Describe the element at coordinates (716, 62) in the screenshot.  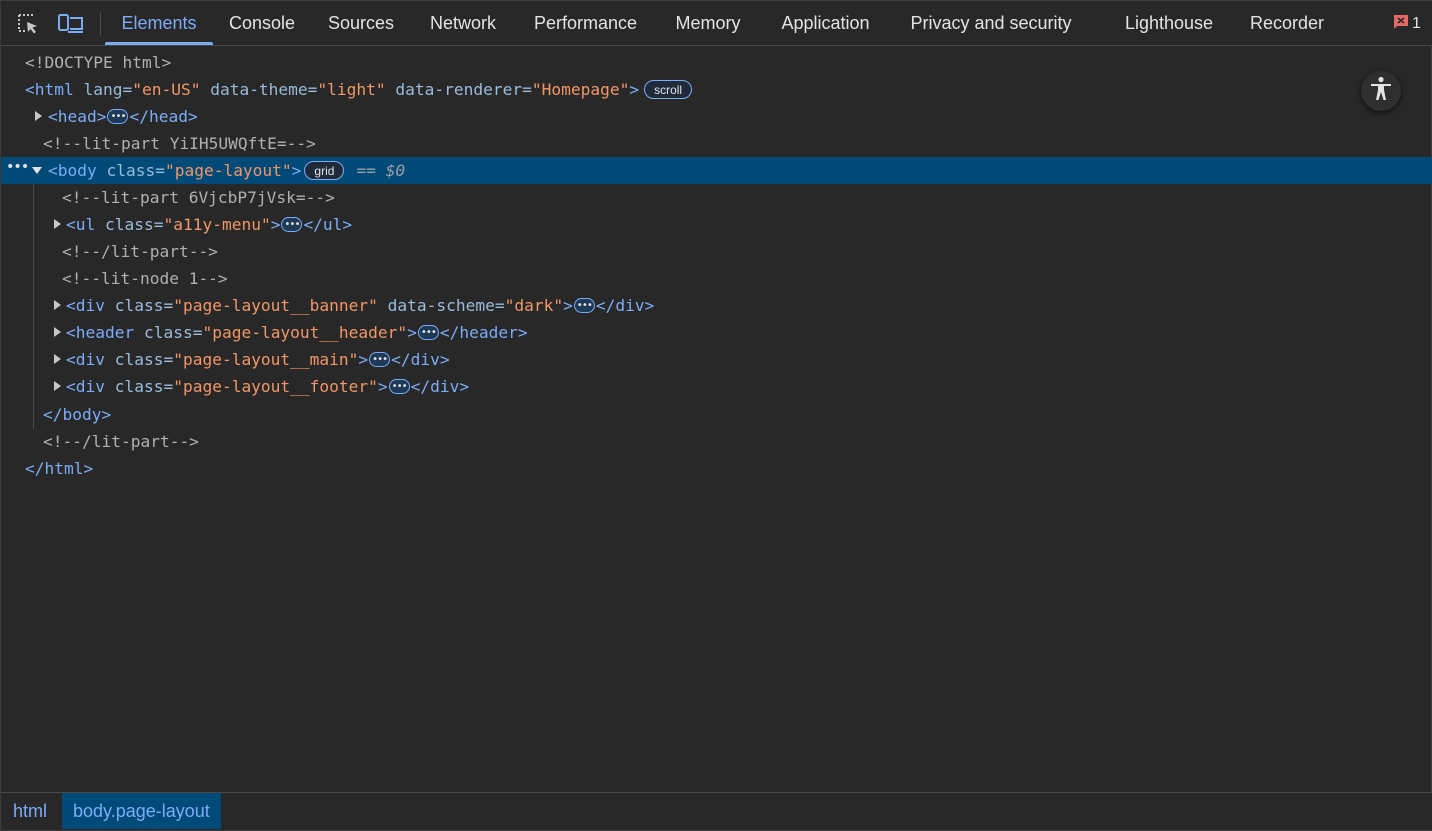
I see `tree-line-doctype: <!DOCTYPE html>` at that location.